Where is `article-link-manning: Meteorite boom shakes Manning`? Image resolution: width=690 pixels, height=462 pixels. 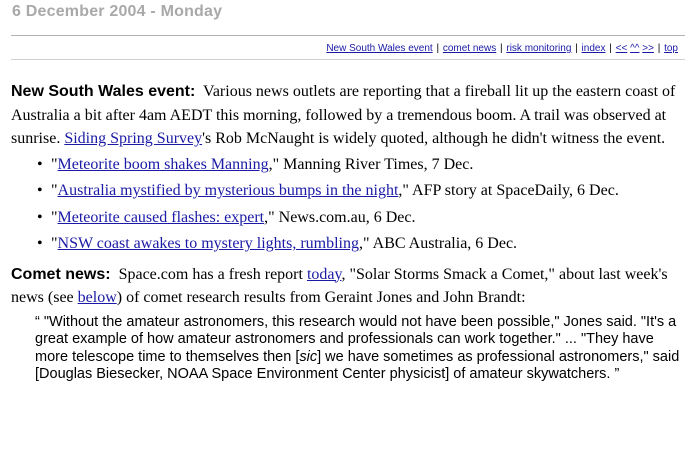 article-link-manning: Meteorite boom shakes Manning is located at coordinates (163, 164).